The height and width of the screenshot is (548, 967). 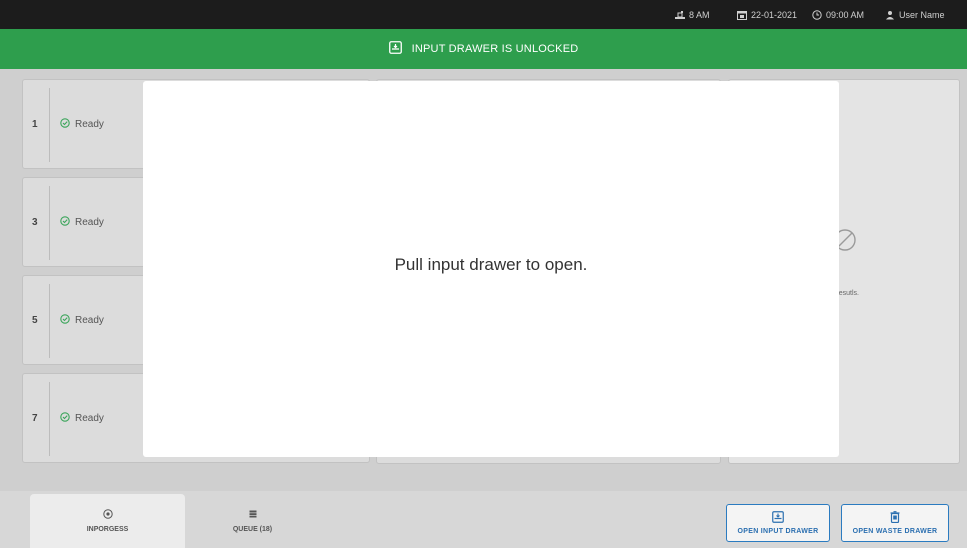 What do you see at coordinates (483, 14) in the screenshot?
I see `top-status-bar: 8 AM 22-01-2021 09:00 AM User Name` at bounding box center [483, 14].